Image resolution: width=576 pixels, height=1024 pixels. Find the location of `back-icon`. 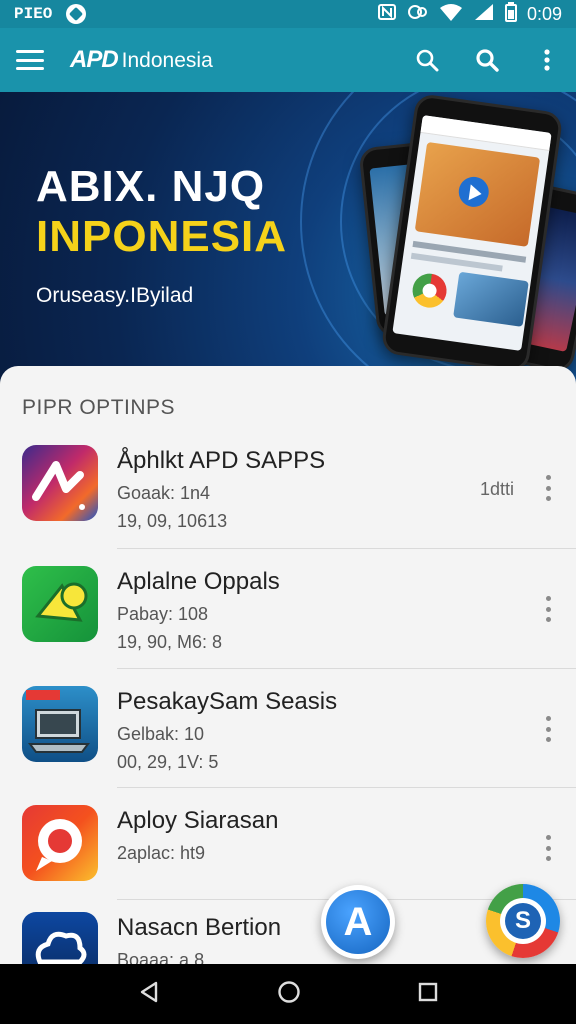

back-icon is located at coordinates (149, 994).